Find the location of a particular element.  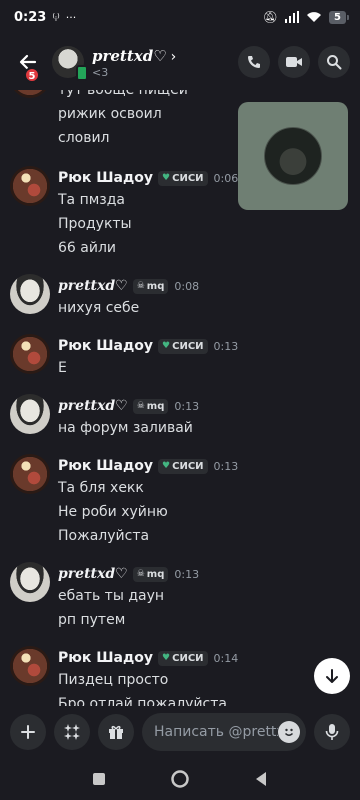

arrow-down-icon is located at coordinates (332, 676).